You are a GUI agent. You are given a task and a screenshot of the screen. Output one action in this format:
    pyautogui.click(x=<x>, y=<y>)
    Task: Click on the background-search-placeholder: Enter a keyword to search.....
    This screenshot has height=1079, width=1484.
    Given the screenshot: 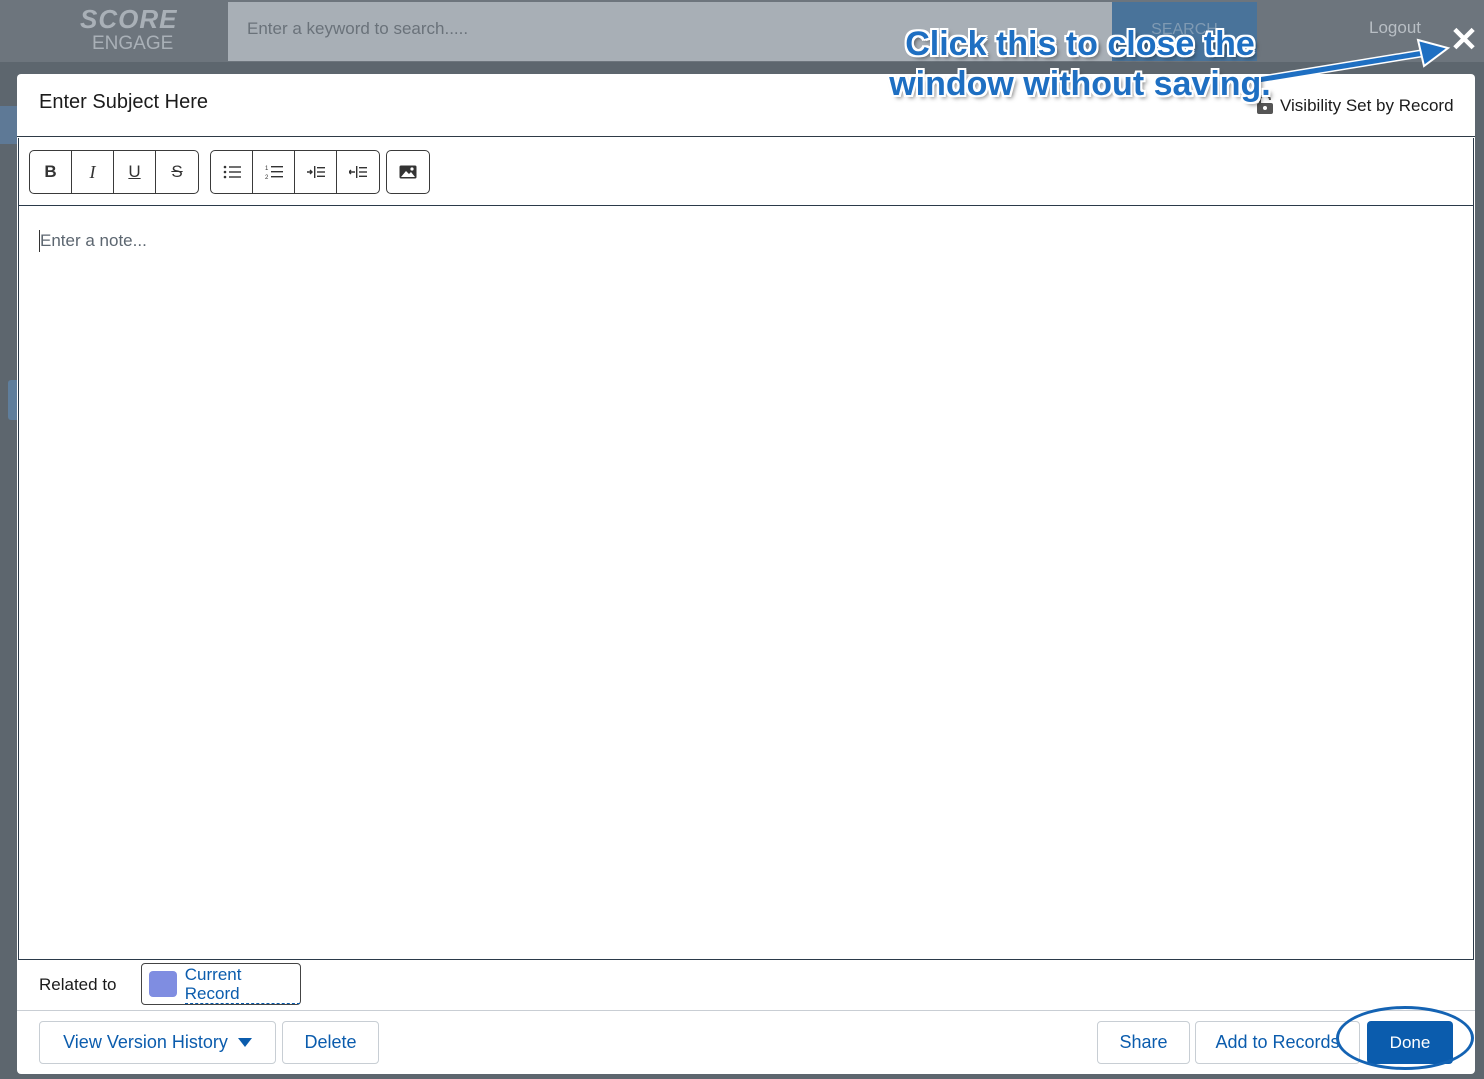 What is the action you would take?
    pyautogui.click(x=358, y=28)
    